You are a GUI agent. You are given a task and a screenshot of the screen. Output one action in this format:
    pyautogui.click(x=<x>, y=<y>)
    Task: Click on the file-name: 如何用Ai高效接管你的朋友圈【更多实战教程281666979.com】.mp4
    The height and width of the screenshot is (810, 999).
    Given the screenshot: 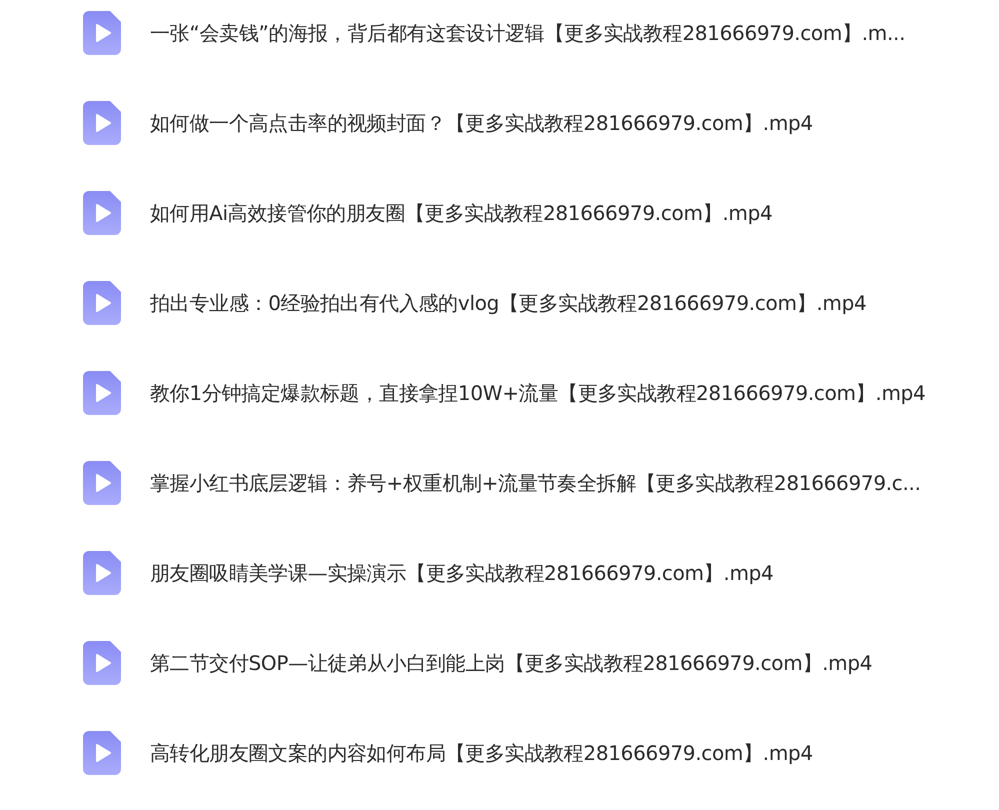 What is the action you would take?
    pyautogui.click(x=461, y=213)
    